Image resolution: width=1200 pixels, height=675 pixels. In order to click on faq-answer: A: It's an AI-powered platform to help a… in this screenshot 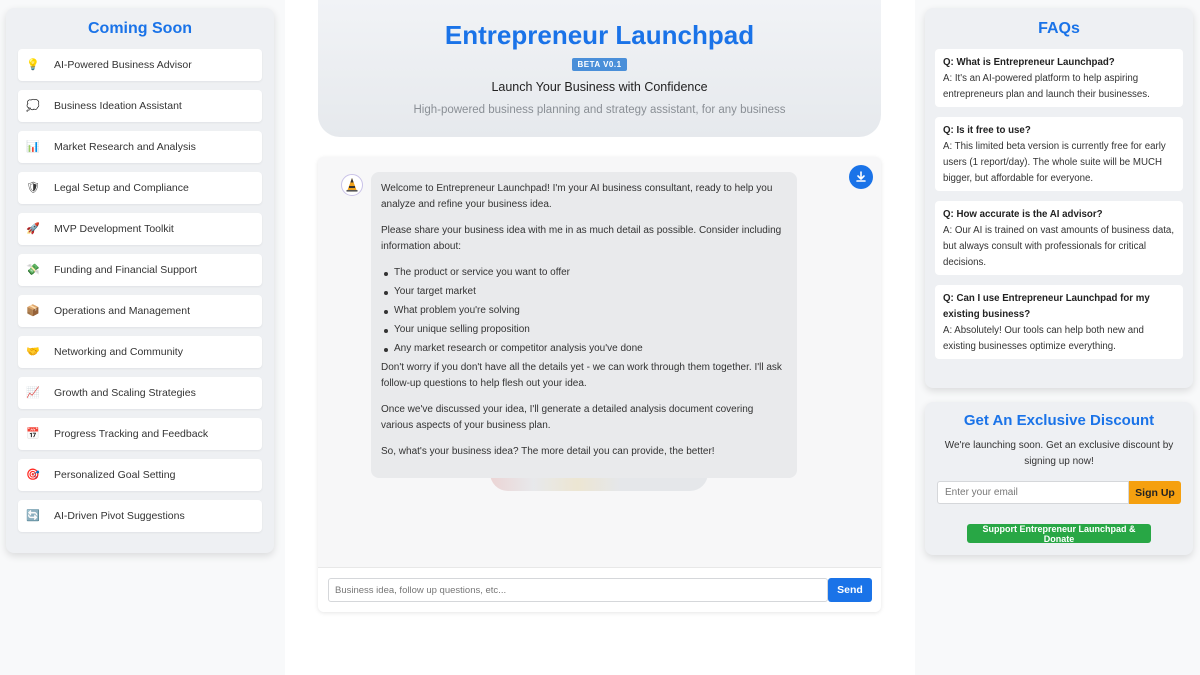, I will do `click(1046, 86)`.